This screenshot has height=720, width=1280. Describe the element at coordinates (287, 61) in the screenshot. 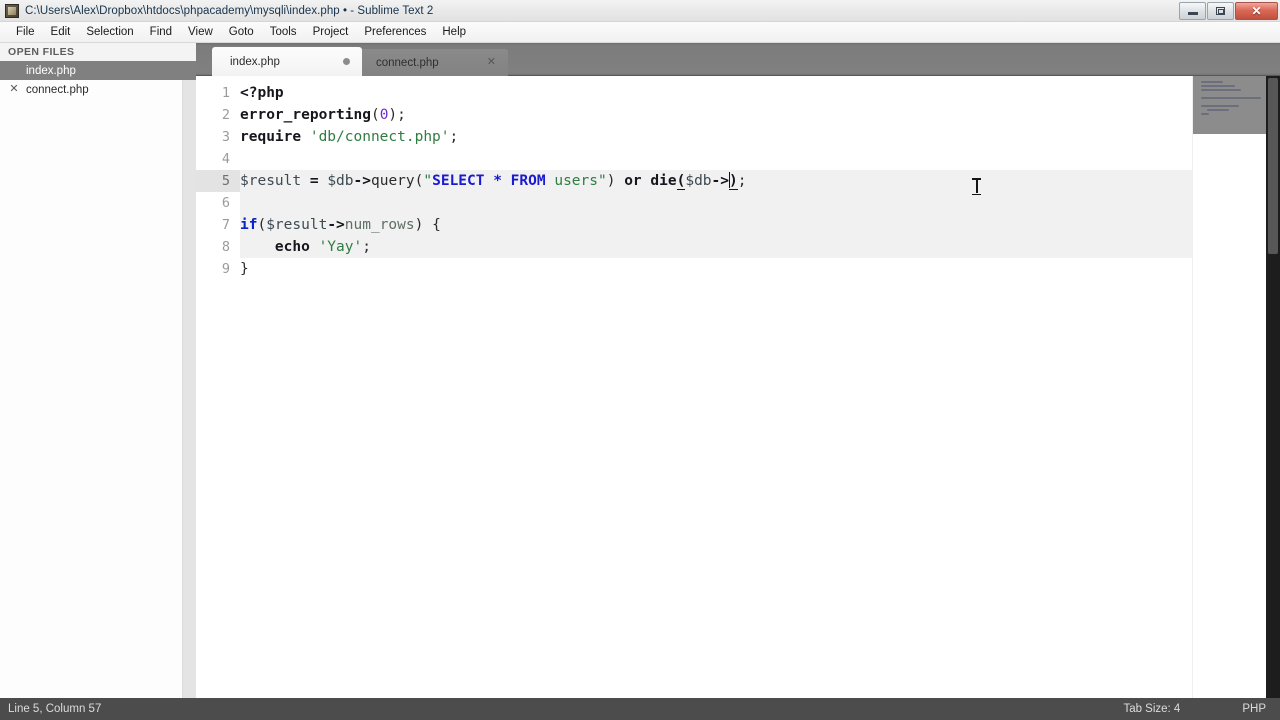

I see `tab-index-php: index.php` at that location.